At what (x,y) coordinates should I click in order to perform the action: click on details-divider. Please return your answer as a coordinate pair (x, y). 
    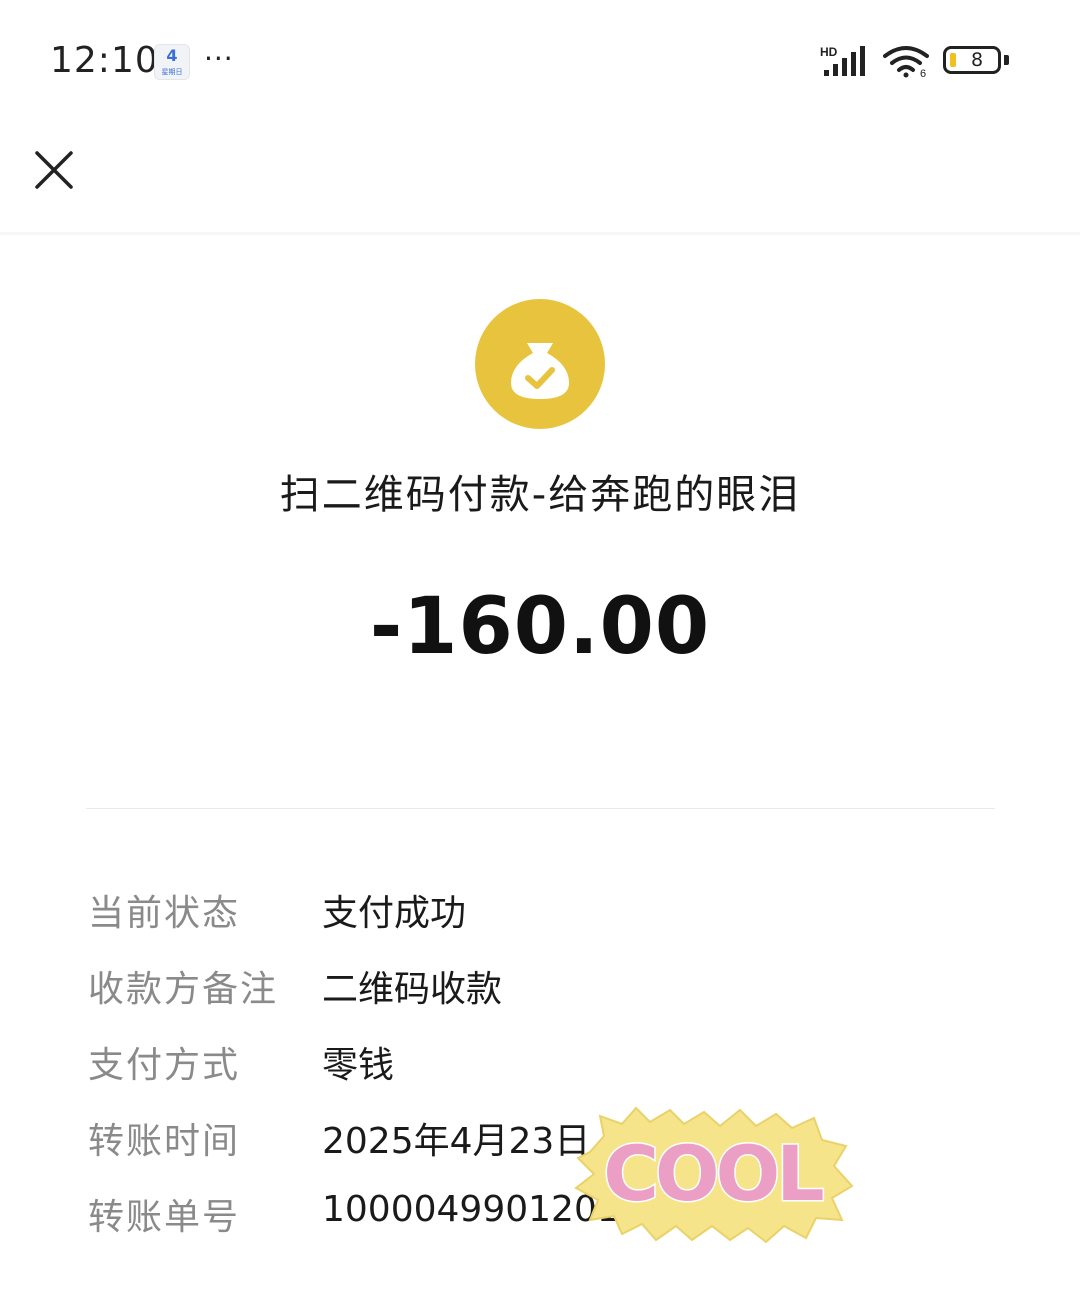
    Looking at the image, I should click on (540, 808).